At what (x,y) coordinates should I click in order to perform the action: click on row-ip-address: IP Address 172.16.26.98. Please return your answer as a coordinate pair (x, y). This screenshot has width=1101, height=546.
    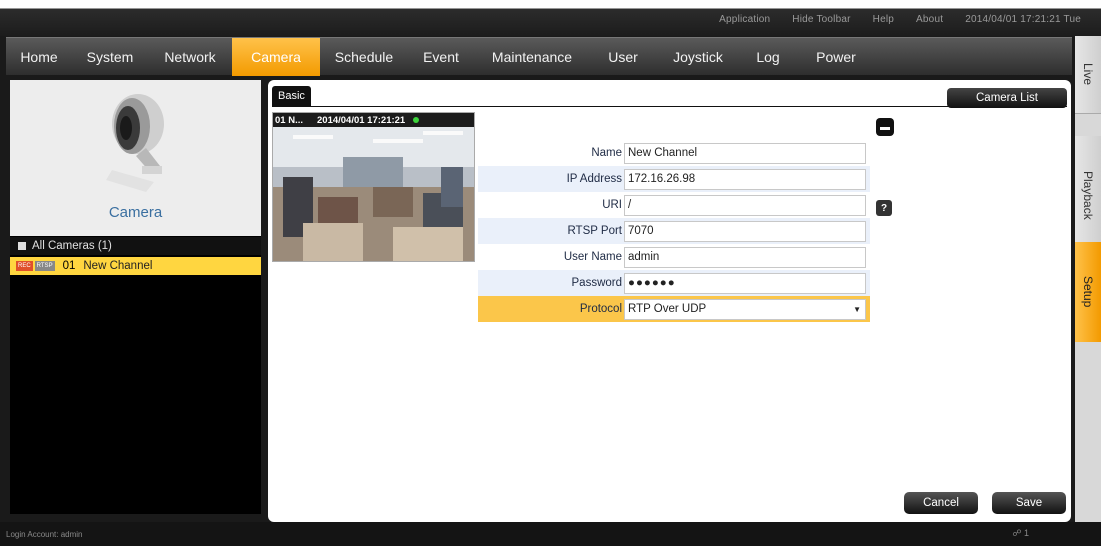
    Looking at the image, I should click on (674, 179).